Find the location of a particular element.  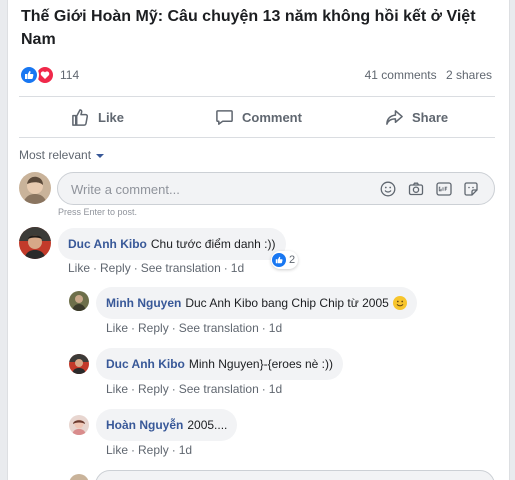

like-button: Like is located at coordinates (97, 117).